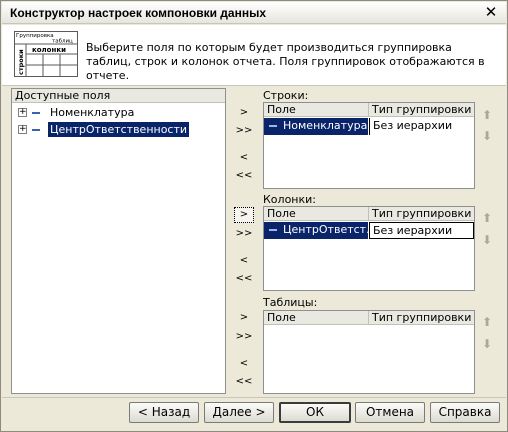 The height and width of the screenshot is (432, 508). I want to click on columns-grid-header: Поле Тип группировки, so click(369, 214).